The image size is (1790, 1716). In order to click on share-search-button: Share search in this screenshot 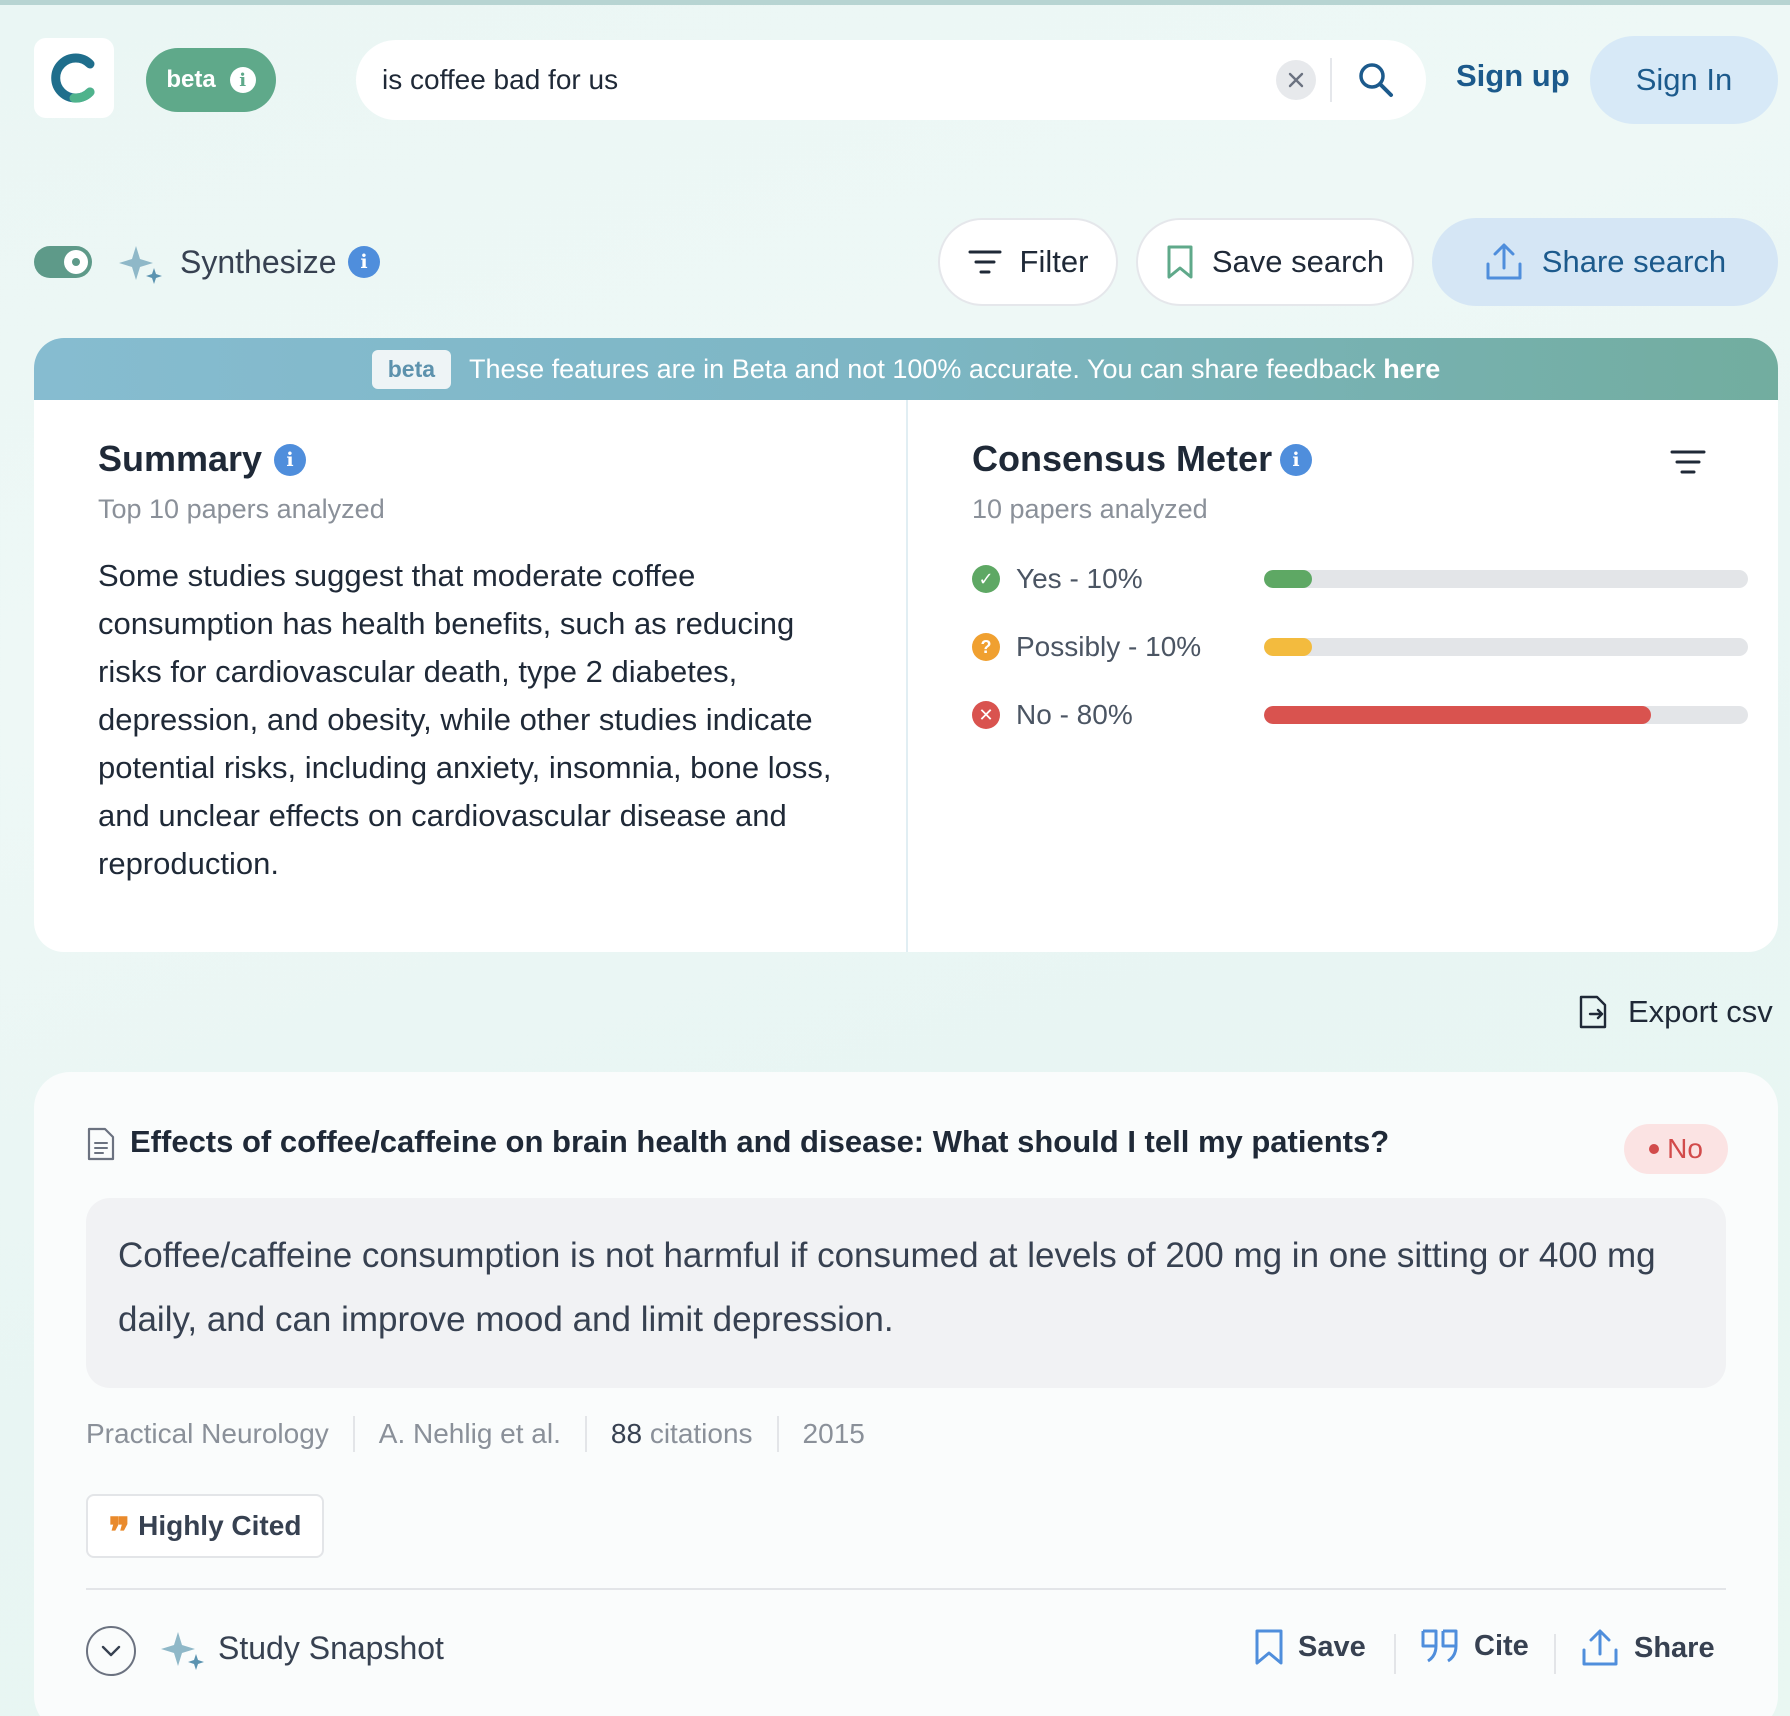, I will do `click(1605, 262)`.